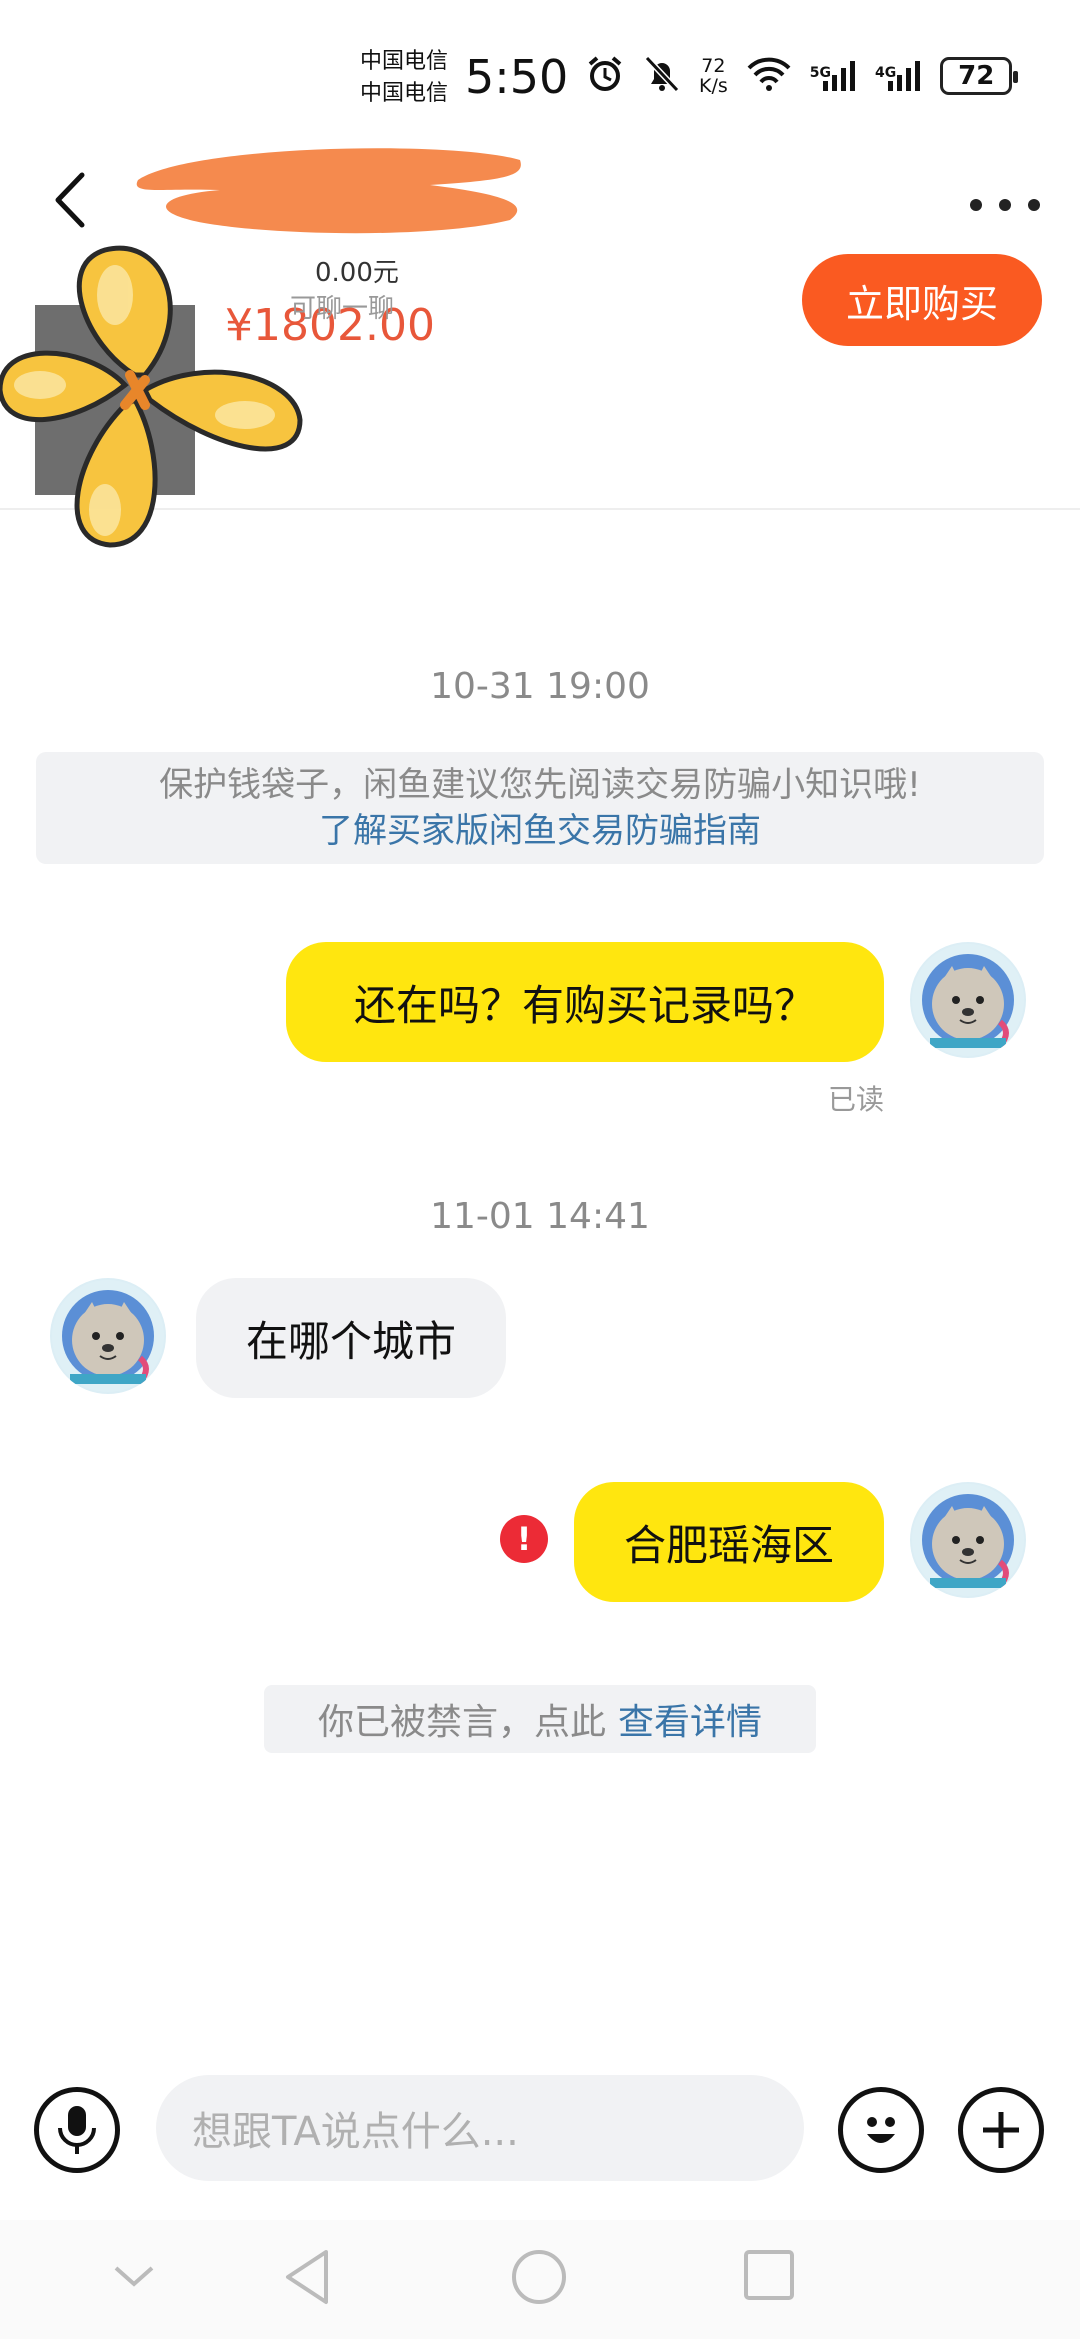 Image resolution: width=1080 pixels, height=2339 pixels. Describe the element at coordinates (662, 76) in the screenshot. I see `bell-muted-icon` at that location.